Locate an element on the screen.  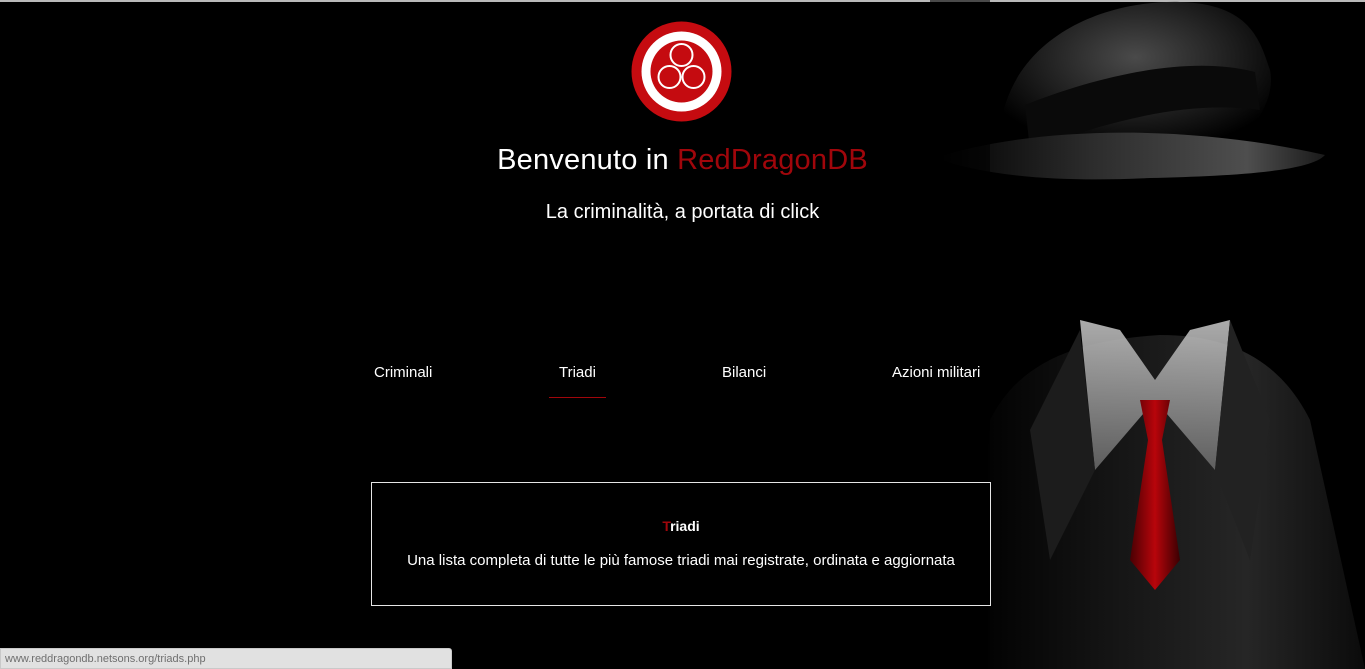
brand-name: RedDragonDB is located at coordinates (772, 160).